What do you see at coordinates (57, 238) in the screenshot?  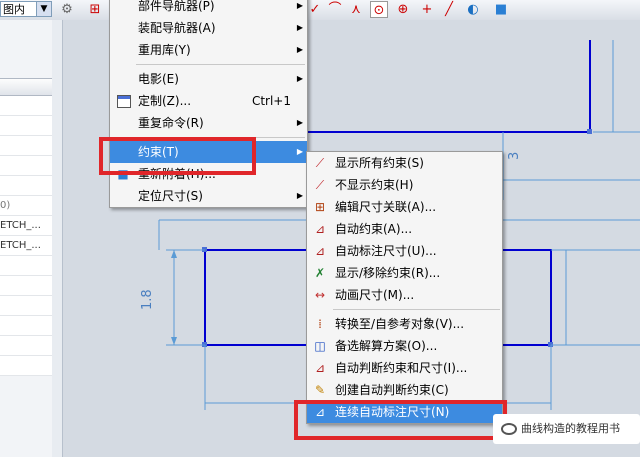 I see `panel-splitter` at bounding box center [57, 238].